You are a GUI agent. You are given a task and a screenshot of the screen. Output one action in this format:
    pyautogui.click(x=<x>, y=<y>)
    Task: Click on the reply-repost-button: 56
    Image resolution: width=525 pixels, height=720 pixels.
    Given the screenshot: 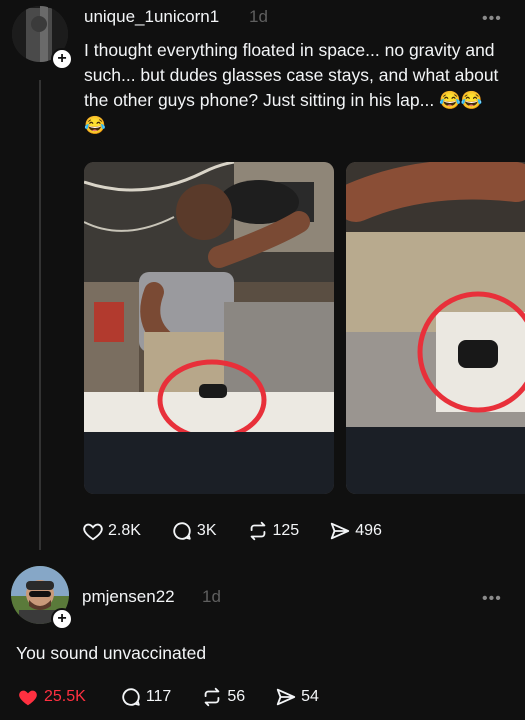 What is the action you would take?
    pyautogui.click(x=223, y=697)
    